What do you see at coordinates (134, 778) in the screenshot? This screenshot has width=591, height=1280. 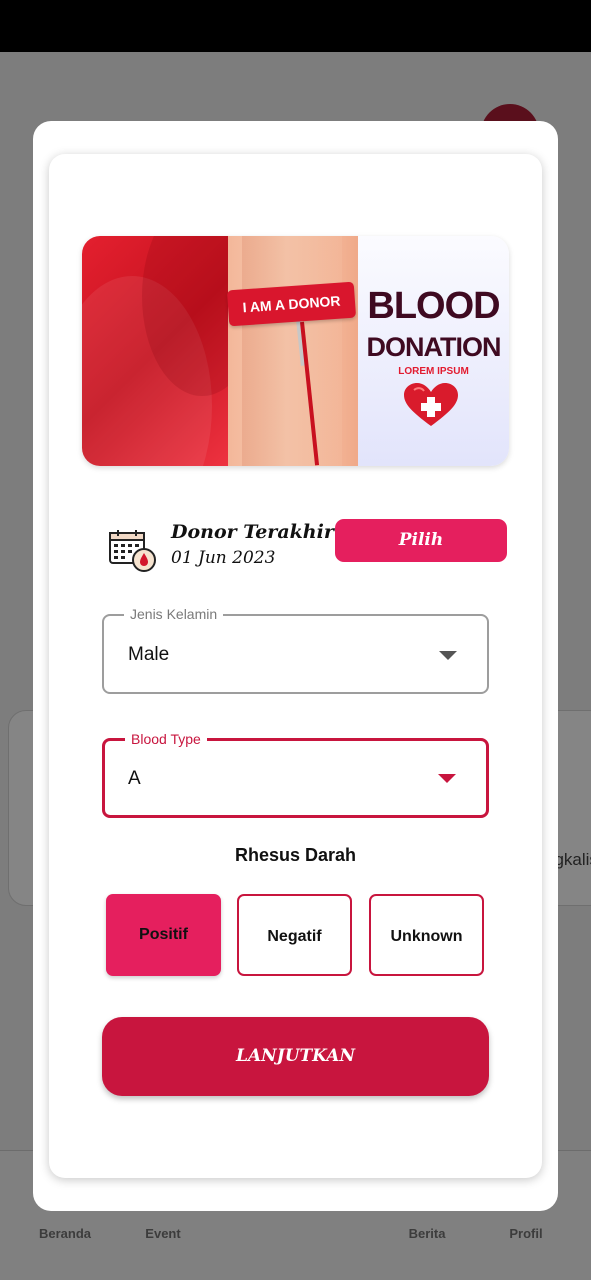 I see `blood-type-select-value: A` at bounding box center [134, 778].